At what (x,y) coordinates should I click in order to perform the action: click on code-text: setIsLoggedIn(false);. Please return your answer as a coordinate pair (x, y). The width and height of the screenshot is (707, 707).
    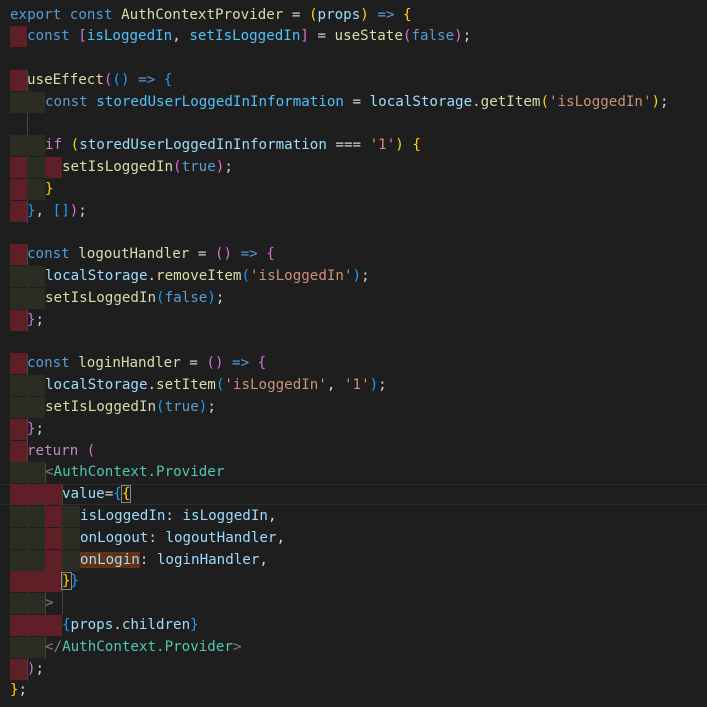
    Looking at the image, I should click on (134, 298).